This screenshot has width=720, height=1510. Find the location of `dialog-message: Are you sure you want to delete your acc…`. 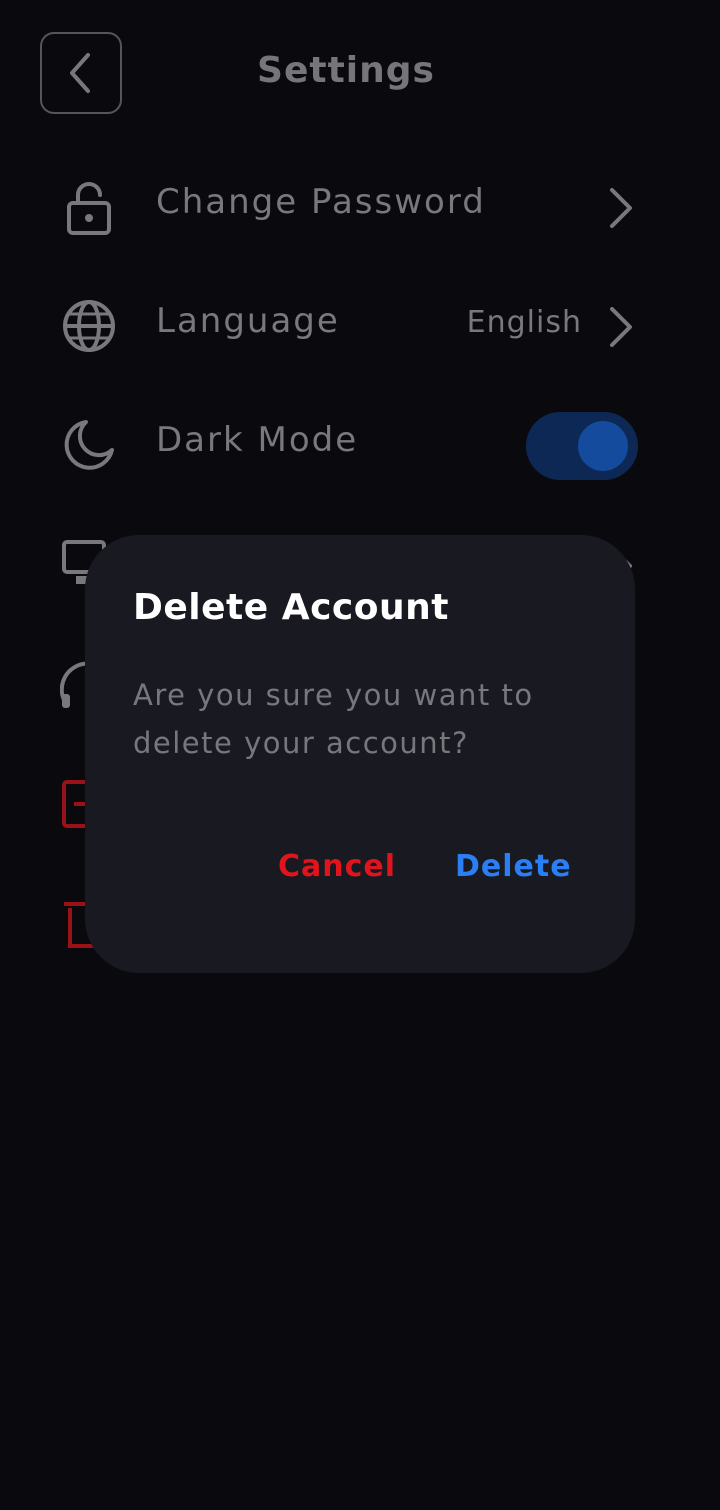

dialog-message: Are you sure you want to delete your acc… is located at coordinates (333, 719).